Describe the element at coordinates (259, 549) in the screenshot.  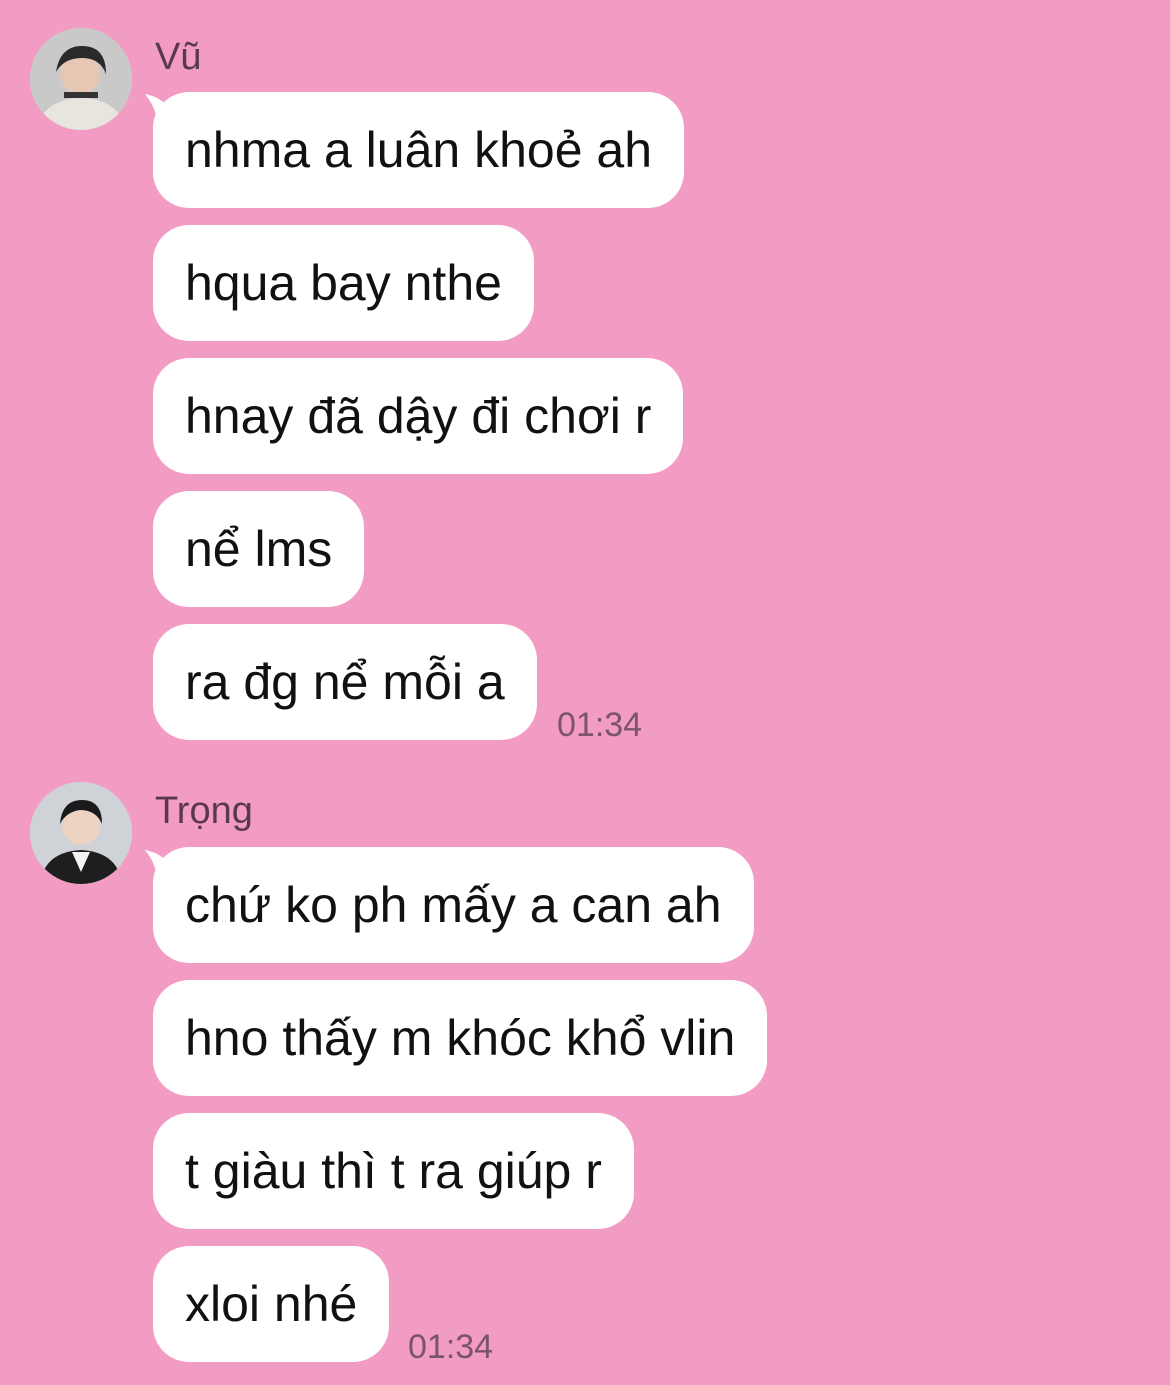
I see `message-bubble: nể lms` at that location.